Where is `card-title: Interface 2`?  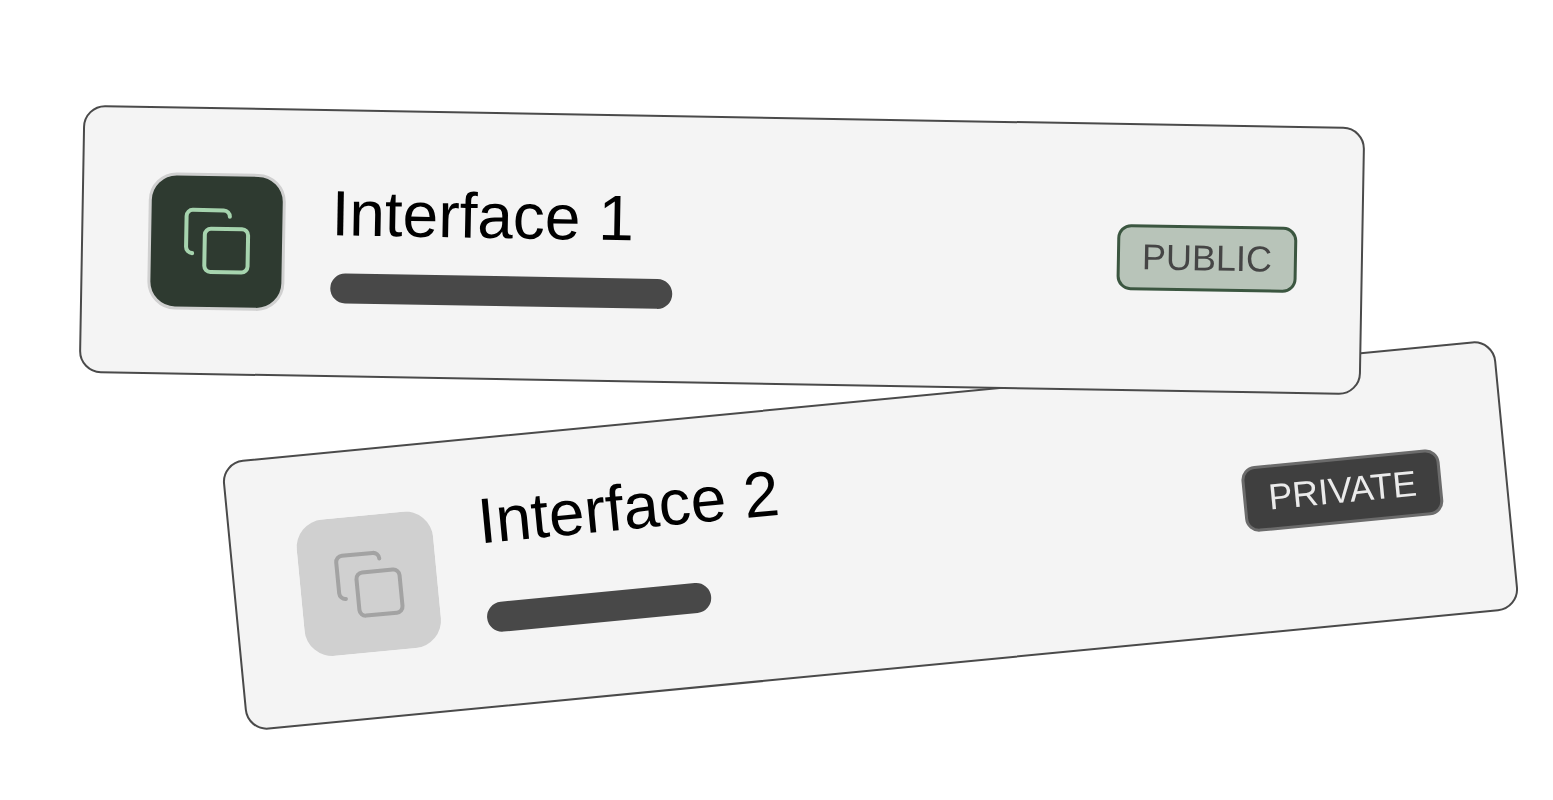
card-title: Interface 2 is located at coordinates (628, 507).